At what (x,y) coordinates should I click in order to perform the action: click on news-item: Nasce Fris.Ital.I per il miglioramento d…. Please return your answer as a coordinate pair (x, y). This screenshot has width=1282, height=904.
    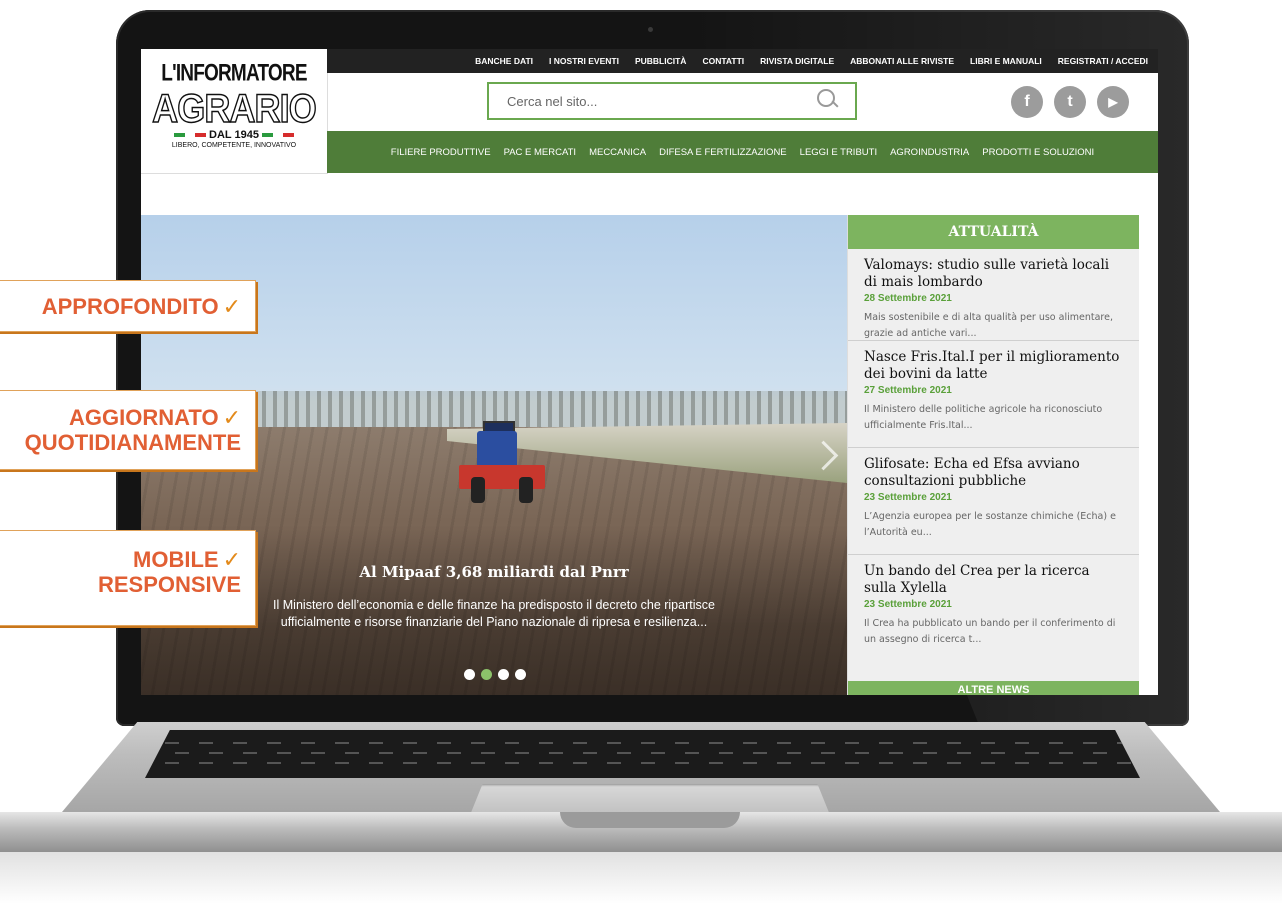
    Looking at the image, I should click on (993, 394).